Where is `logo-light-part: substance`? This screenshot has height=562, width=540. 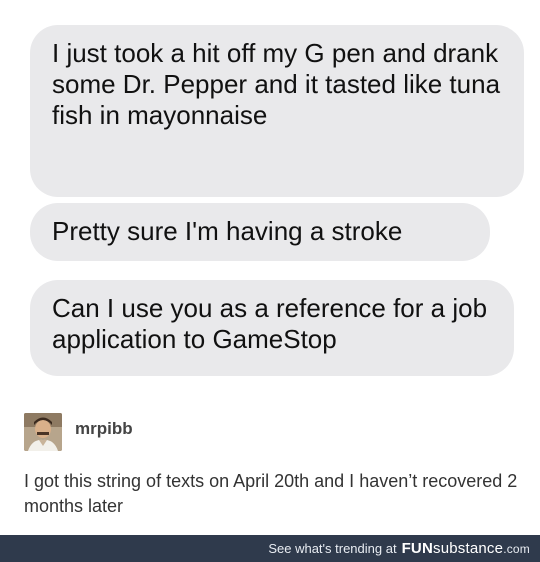
logo-light-part: substance is located at coordinates (468, 548).